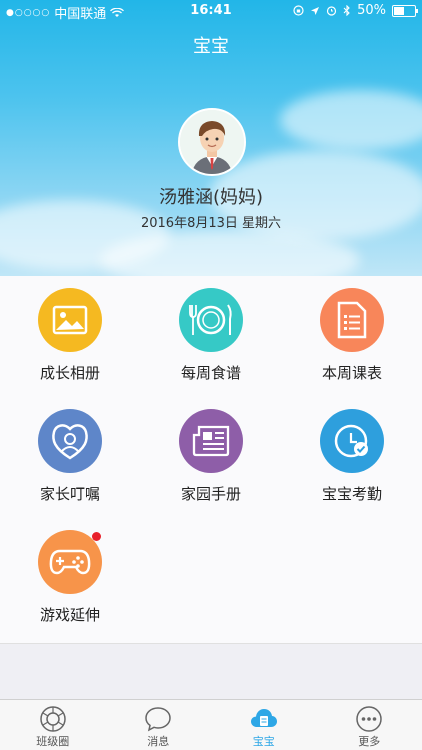 This screenshot has height=750, width=422. I want to click on grid-item-weekly-schedule: 本周课表, so click(352, 336).